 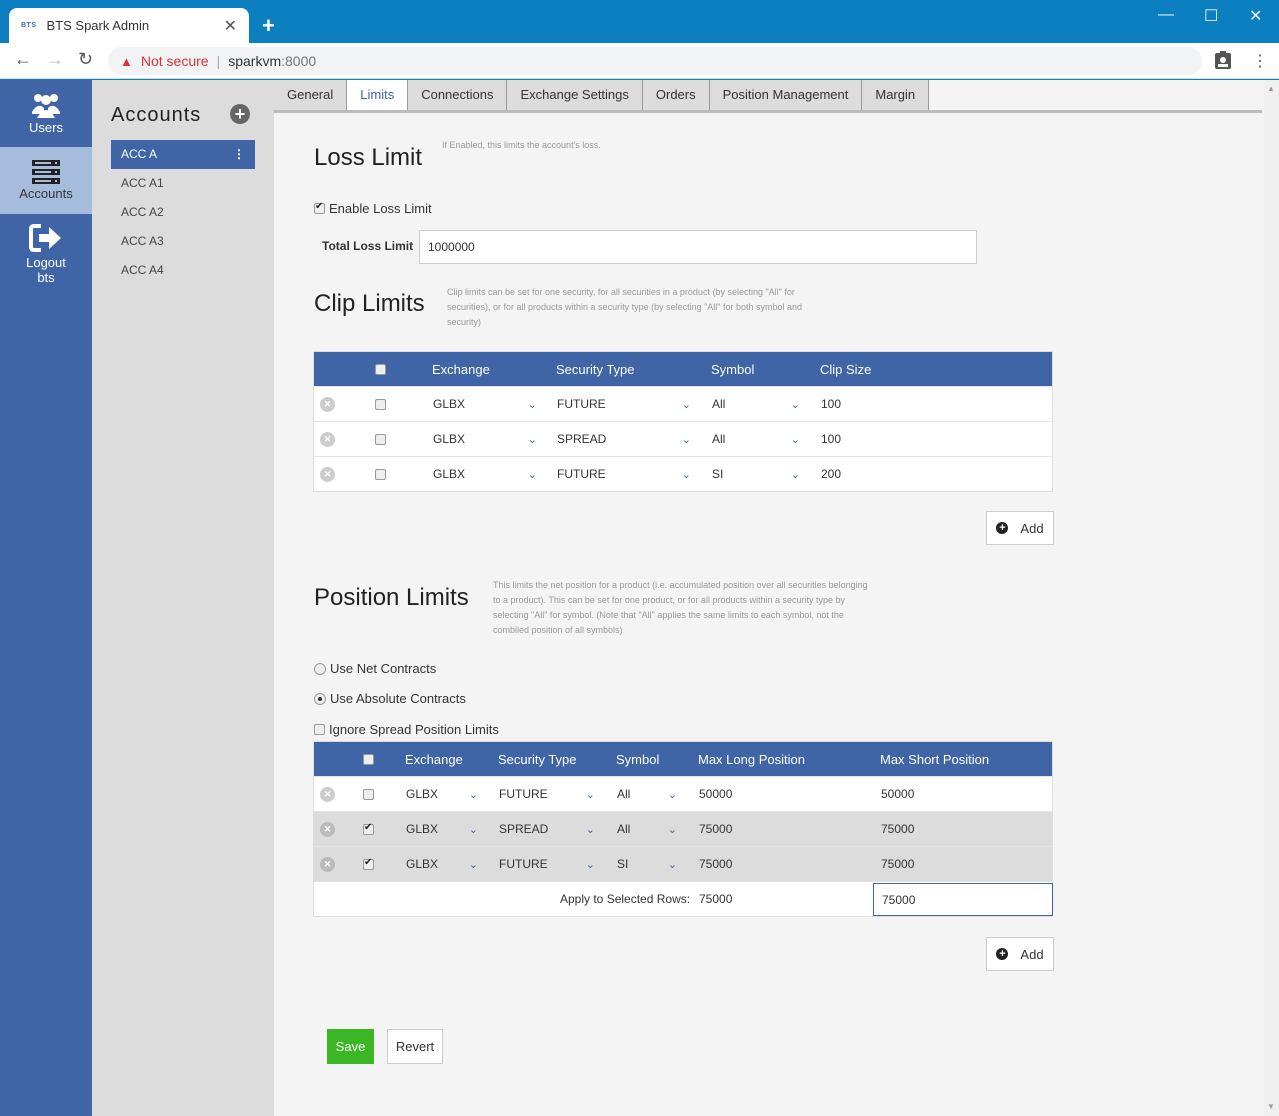 What do you see at coordinates (268, 26) in the screenshot?
I see `new-tab-button: +` at bounding box center [268, 26].